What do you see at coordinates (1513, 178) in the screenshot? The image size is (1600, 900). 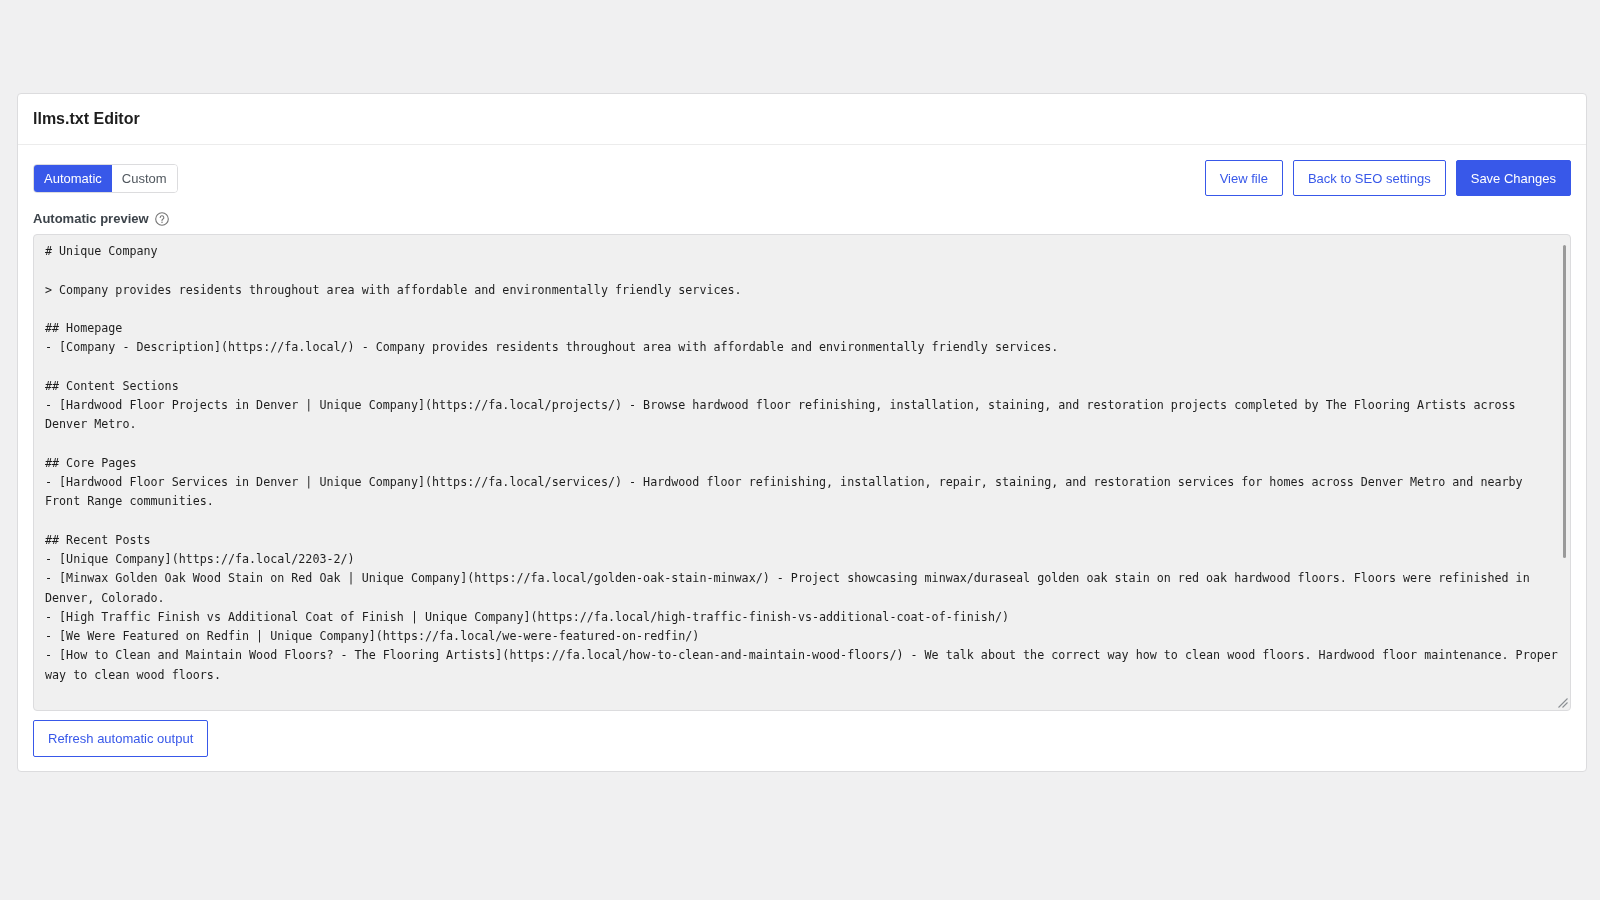 I see `primary-button: Save Changes` at bounding box center [1513, 178].